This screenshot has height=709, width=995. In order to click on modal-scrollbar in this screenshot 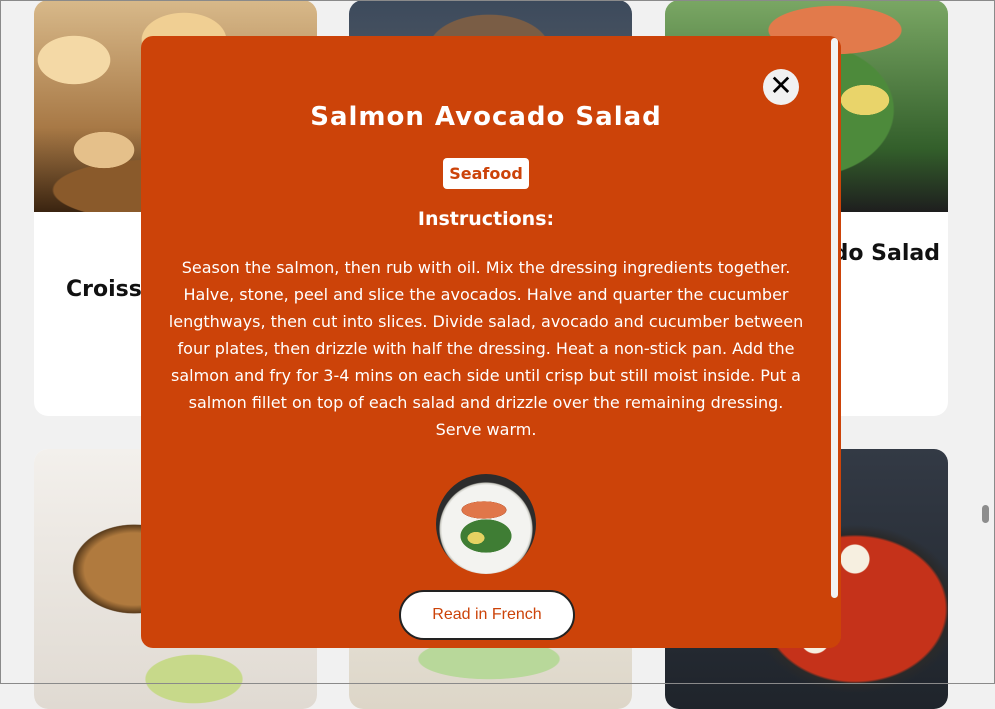, I will do `click(835, 342)`.